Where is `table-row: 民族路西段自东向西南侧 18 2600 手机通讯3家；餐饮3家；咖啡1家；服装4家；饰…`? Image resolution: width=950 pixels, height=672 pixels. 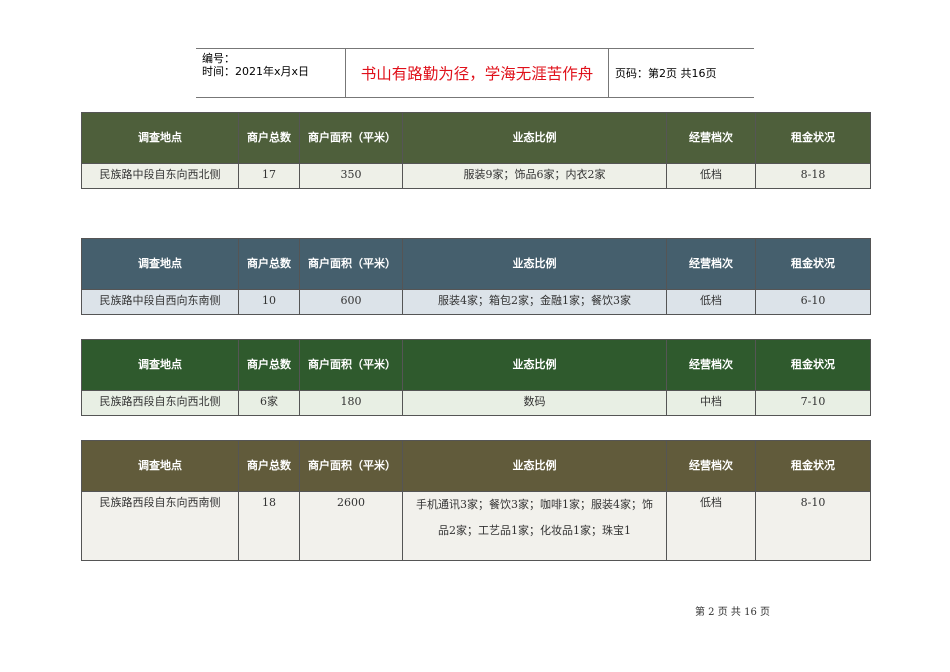 table-row: 民族路西段自东向西南侧 18 2600 手机通讯3家；餐饮3家；咖啡1家；服装4家；饰… is located at coordinates (476, 526).